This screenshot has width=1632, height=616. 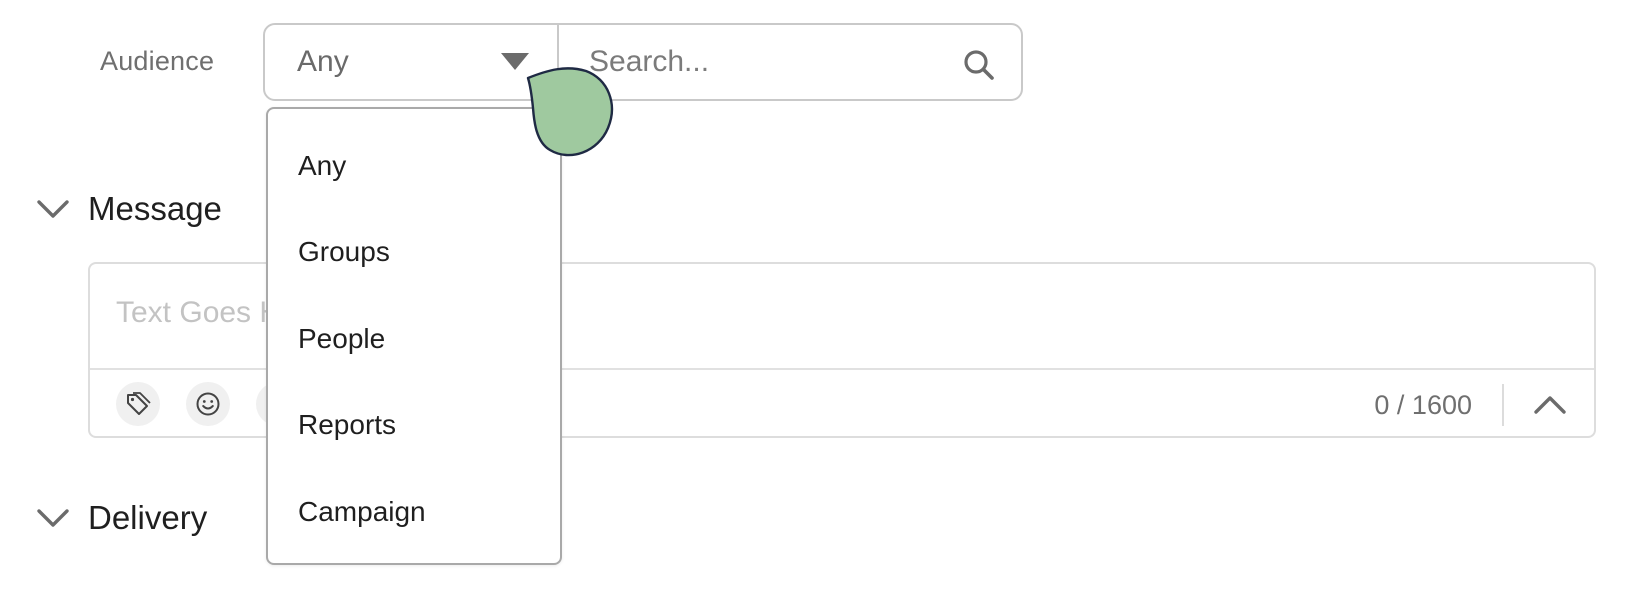 I want to click on character-count: 0 / 1600, so click(x=1423, y=405).